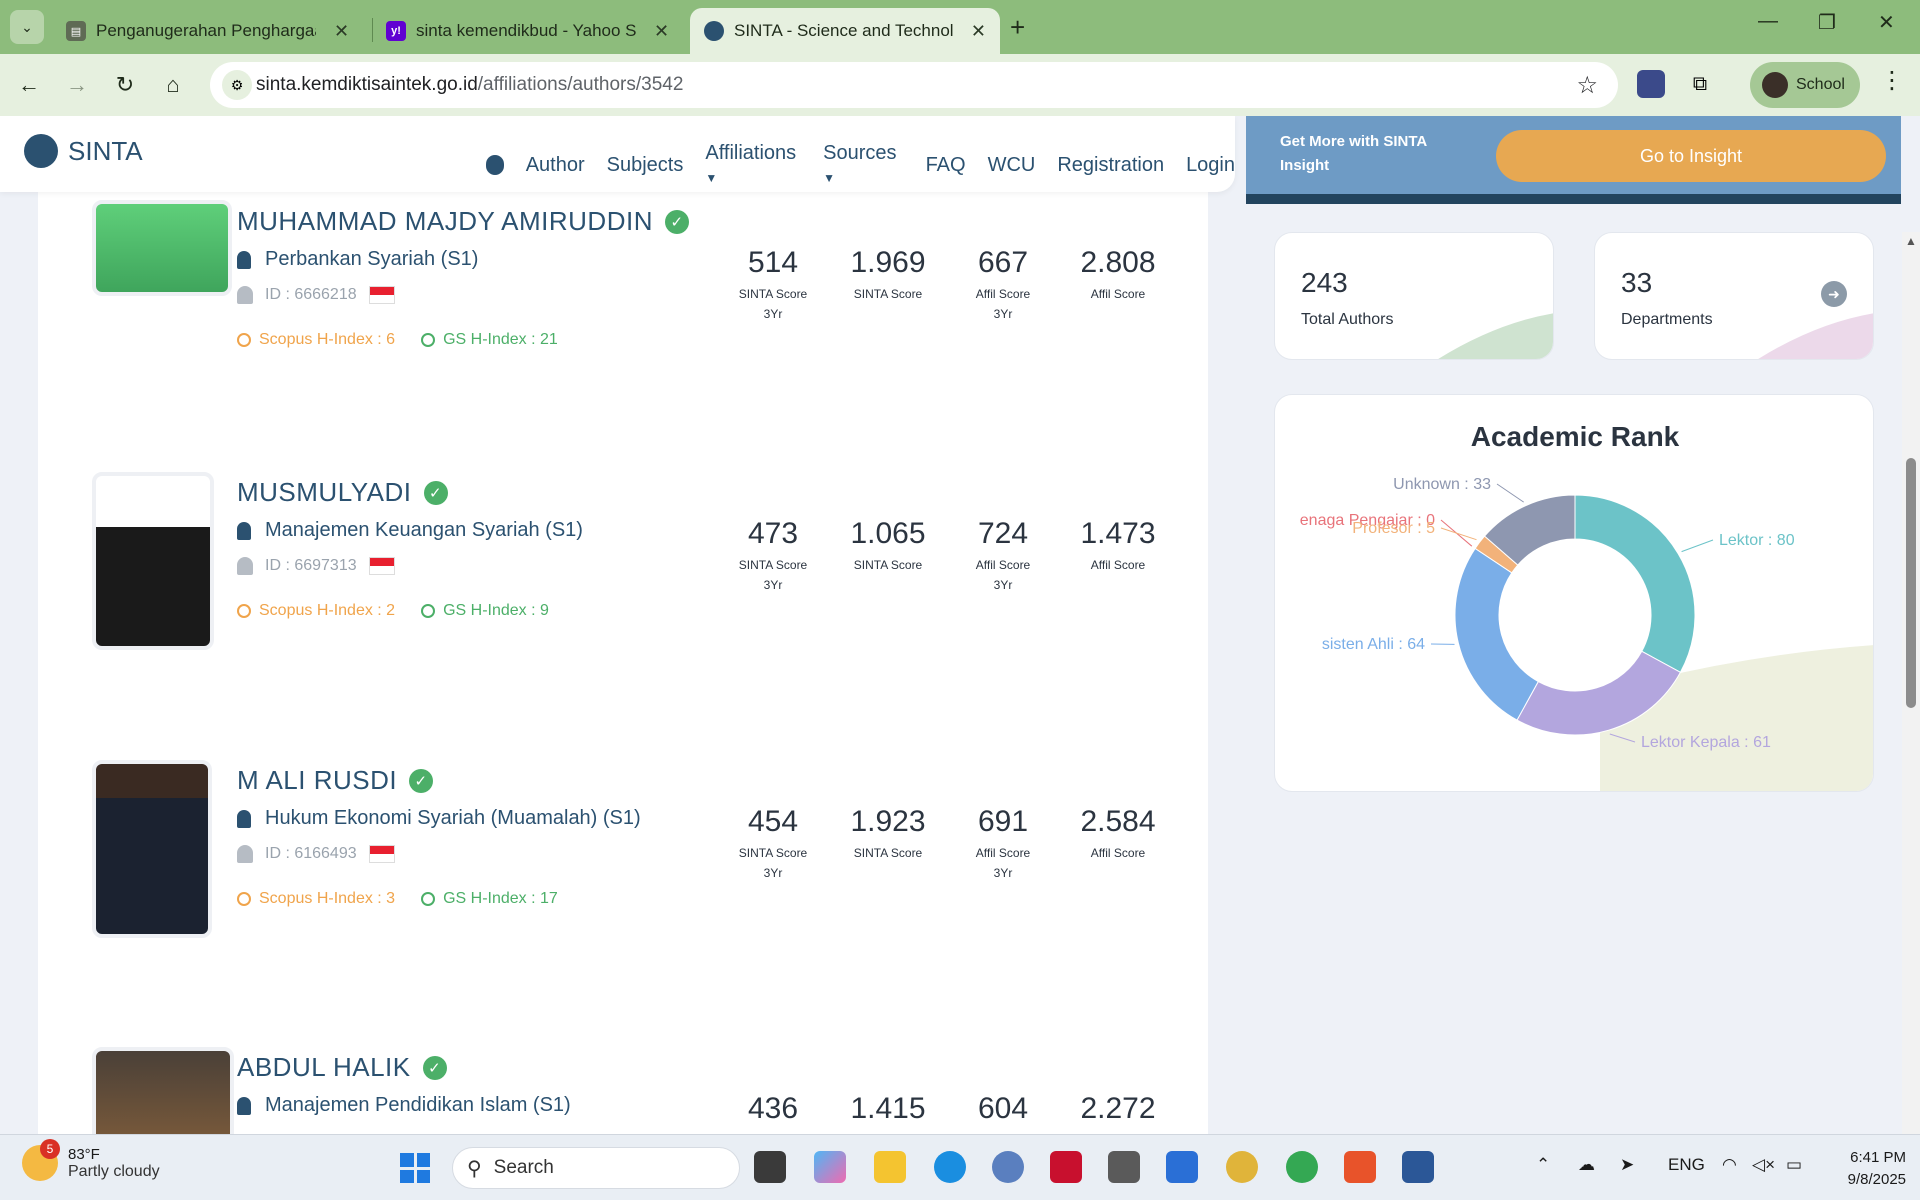  I want to click on site-info-icon: ⚙, so click(237, 85).